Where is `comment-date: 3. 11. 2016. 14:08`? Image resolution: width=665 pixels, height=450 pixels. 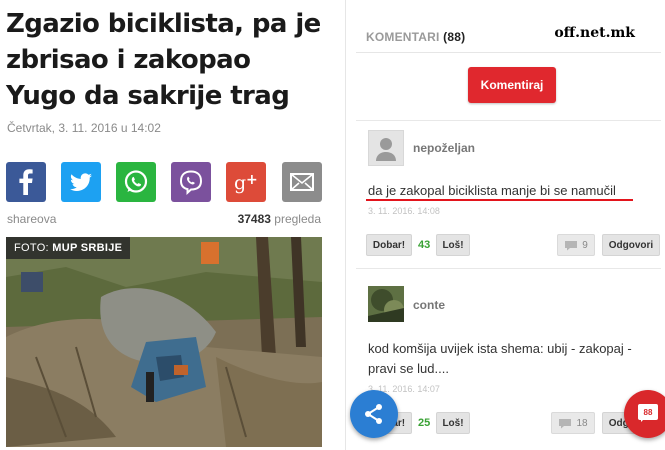 comment-date: 3. 11. 2016. 14:08 is located at coordinates (404, 211).